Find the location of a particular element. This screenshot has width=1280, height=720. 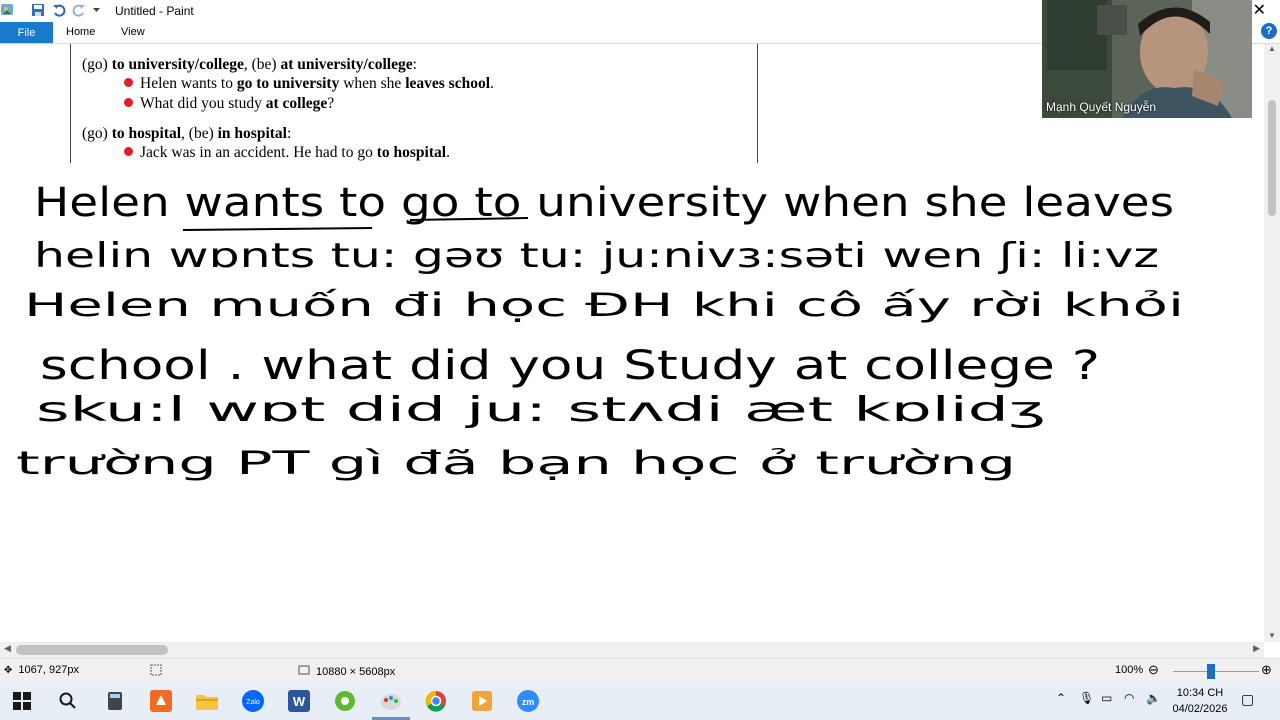

zoom-label: zm is located at coordinates (528, 702).